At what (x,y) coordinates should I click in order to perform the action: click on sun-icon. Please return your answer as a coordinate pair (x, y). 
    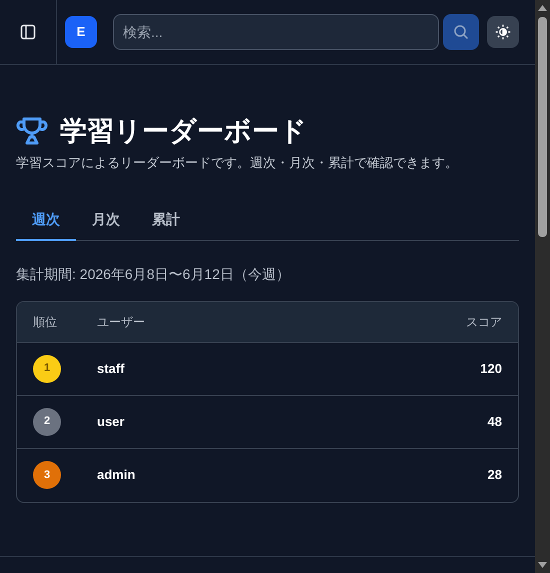
    Looking at the image, I should click on (503, 32).